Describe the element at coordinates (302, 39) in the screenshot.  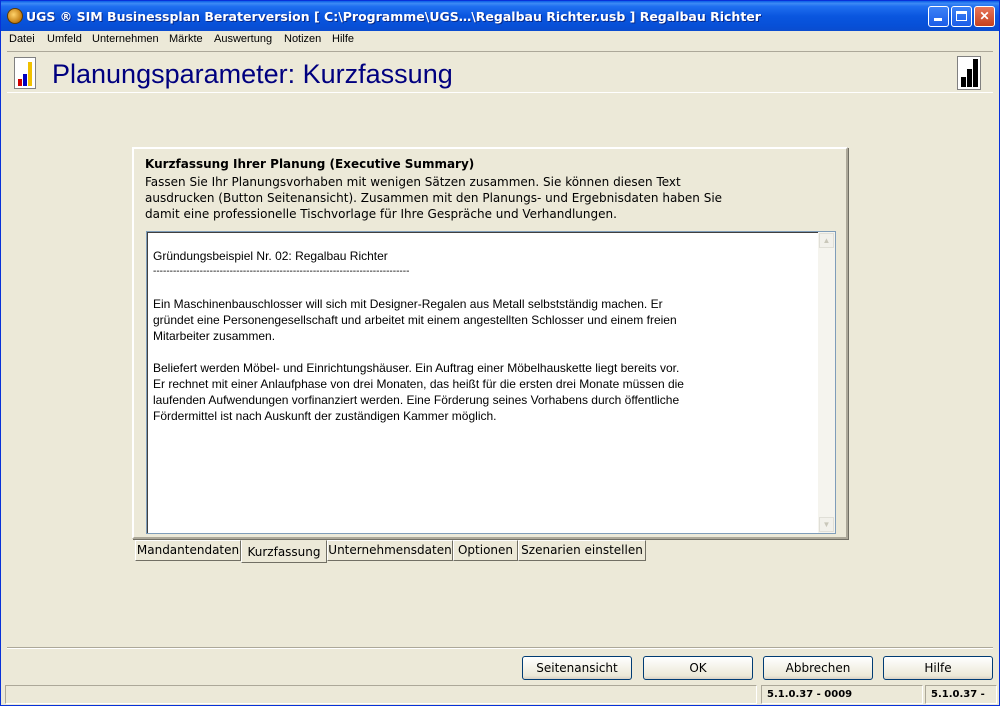
I see `menu-notizen: Notizen` at that location.